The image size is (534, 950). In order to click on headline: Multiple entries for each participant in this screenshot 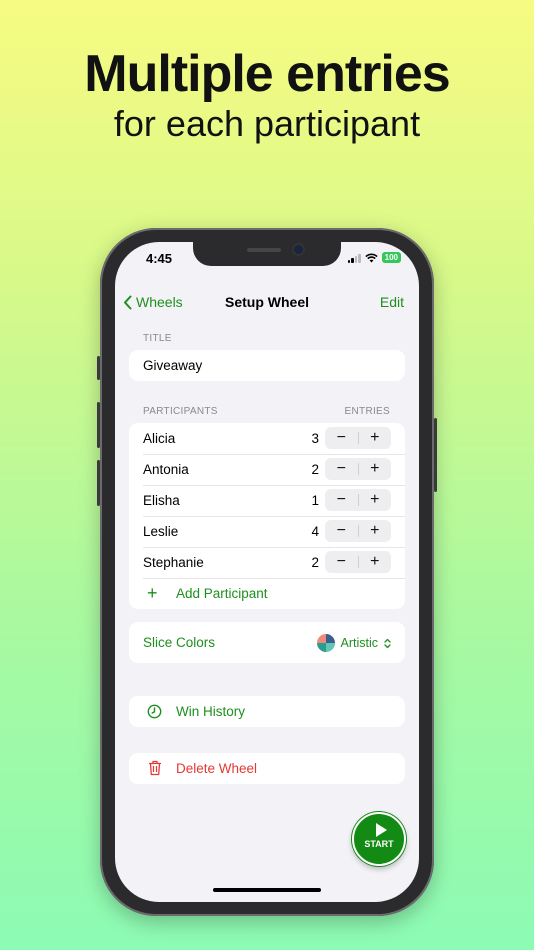, I will do `click(267, 95)`.